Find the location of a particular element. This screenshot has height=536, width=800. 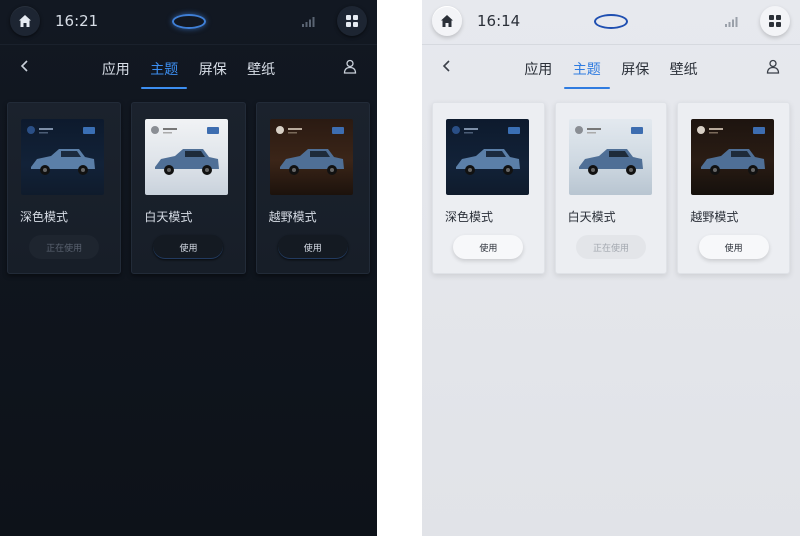

theme-card-dark: 深色模式 使用 is located at coordinates (488, 188).